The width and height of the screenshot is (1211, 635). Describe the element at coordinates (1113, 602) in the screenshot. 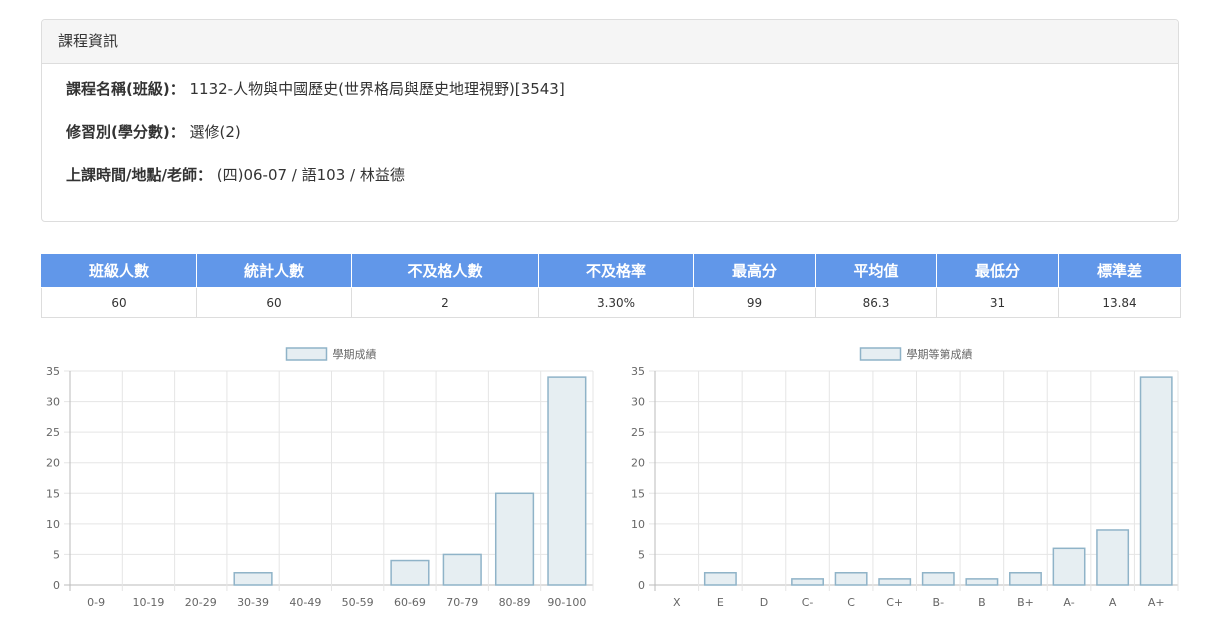

I see `x-tick-label: A` at that location.